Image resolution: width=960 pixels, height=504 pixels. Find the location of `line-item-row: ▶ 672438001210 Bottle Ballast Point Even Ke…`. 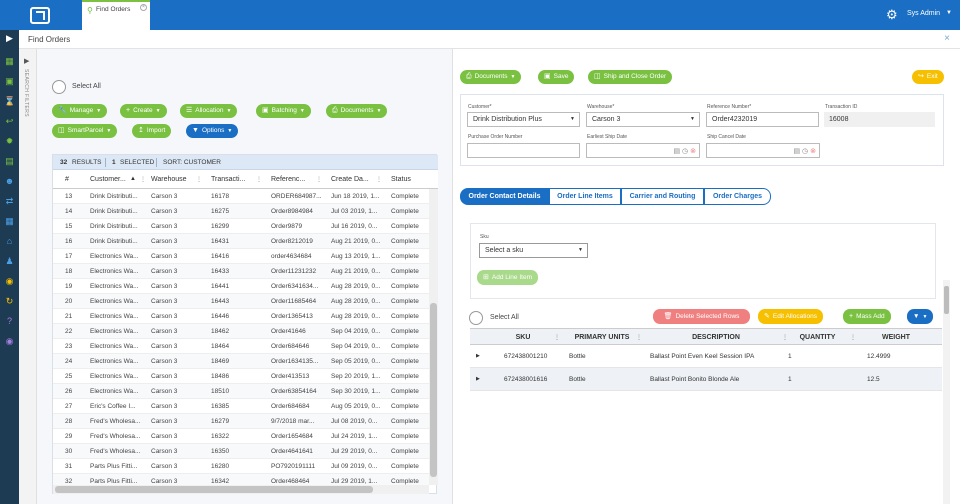

line-item-row: ▶ 672438001210 Bottle Ballast Point Even Ke… is located at coordinates (706, 356).